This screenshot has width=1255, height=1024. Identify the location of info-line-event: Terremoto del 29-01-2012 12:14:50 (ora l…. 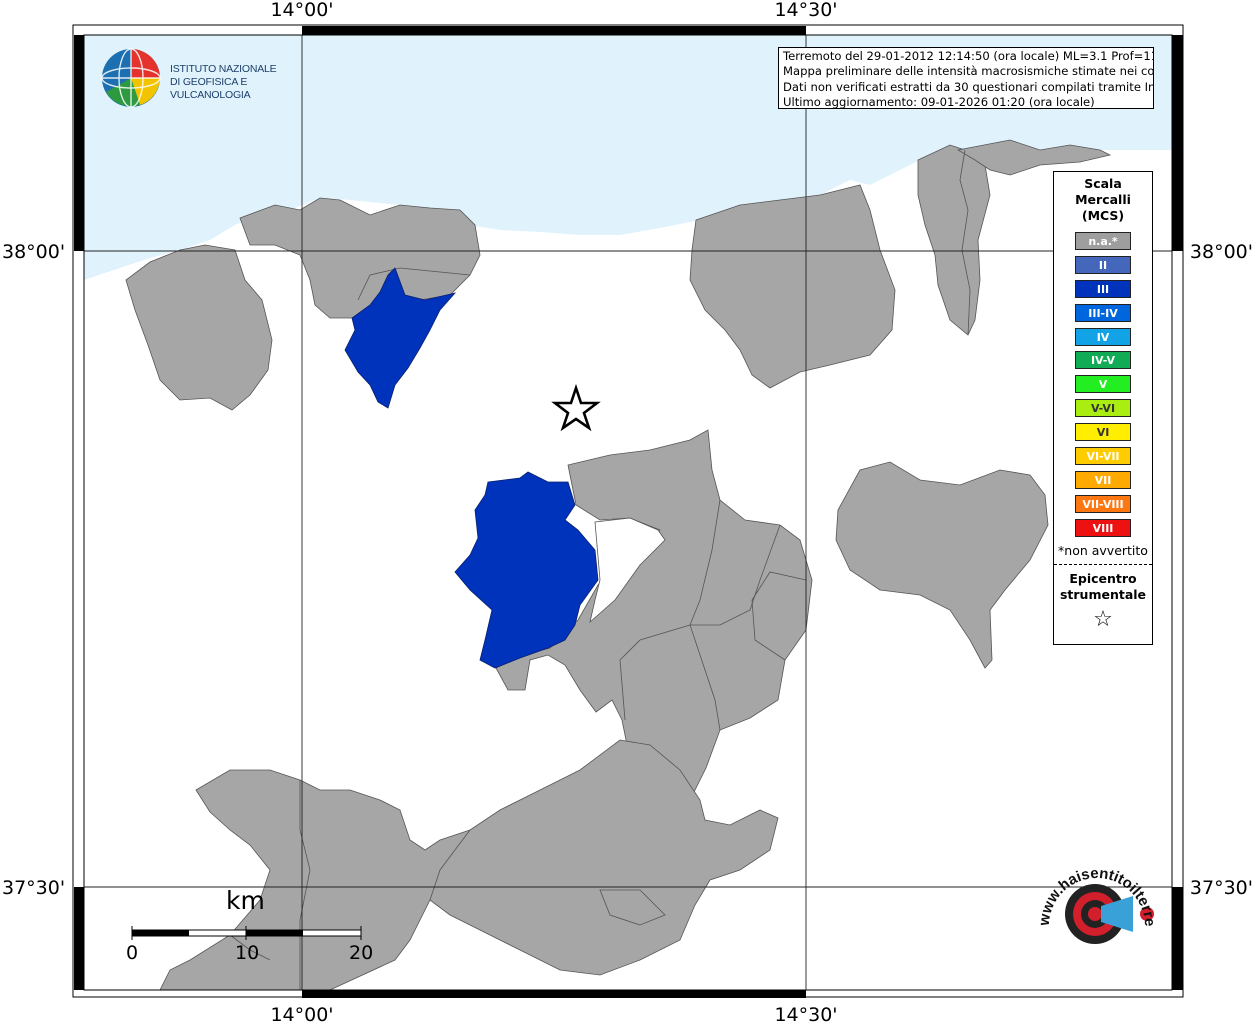
(968, 56).